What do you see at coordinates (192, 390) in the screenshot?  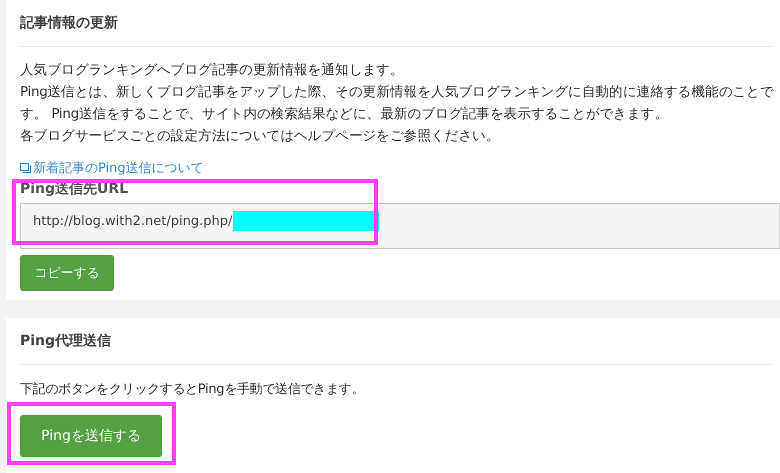 I see `description-text: 下記のボタンをクリックするとPingを手動で送信できます。` at bounding box center [192, 390].